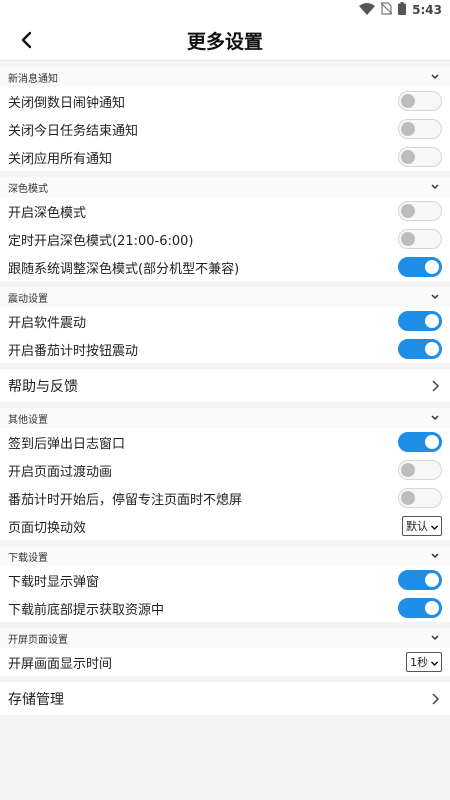  What do you see at coordinates (225, 187) in the screenshot?
I see `section-header: 深色模式` at bounding box center [225, 187].